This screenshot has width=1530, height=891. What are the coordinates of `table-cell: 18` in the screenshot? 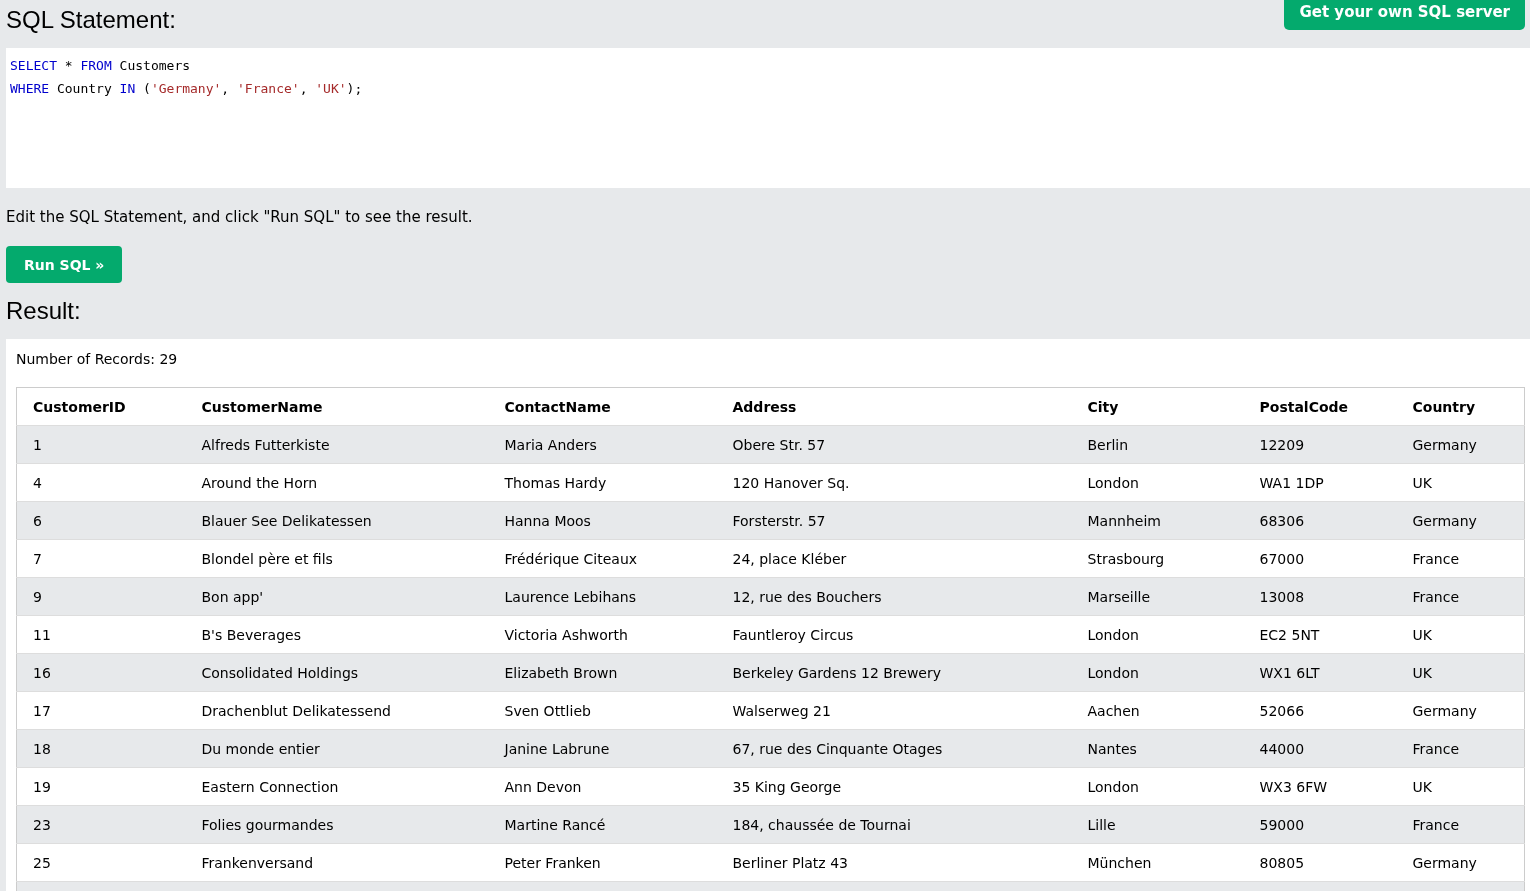 It's located at (101, 748).